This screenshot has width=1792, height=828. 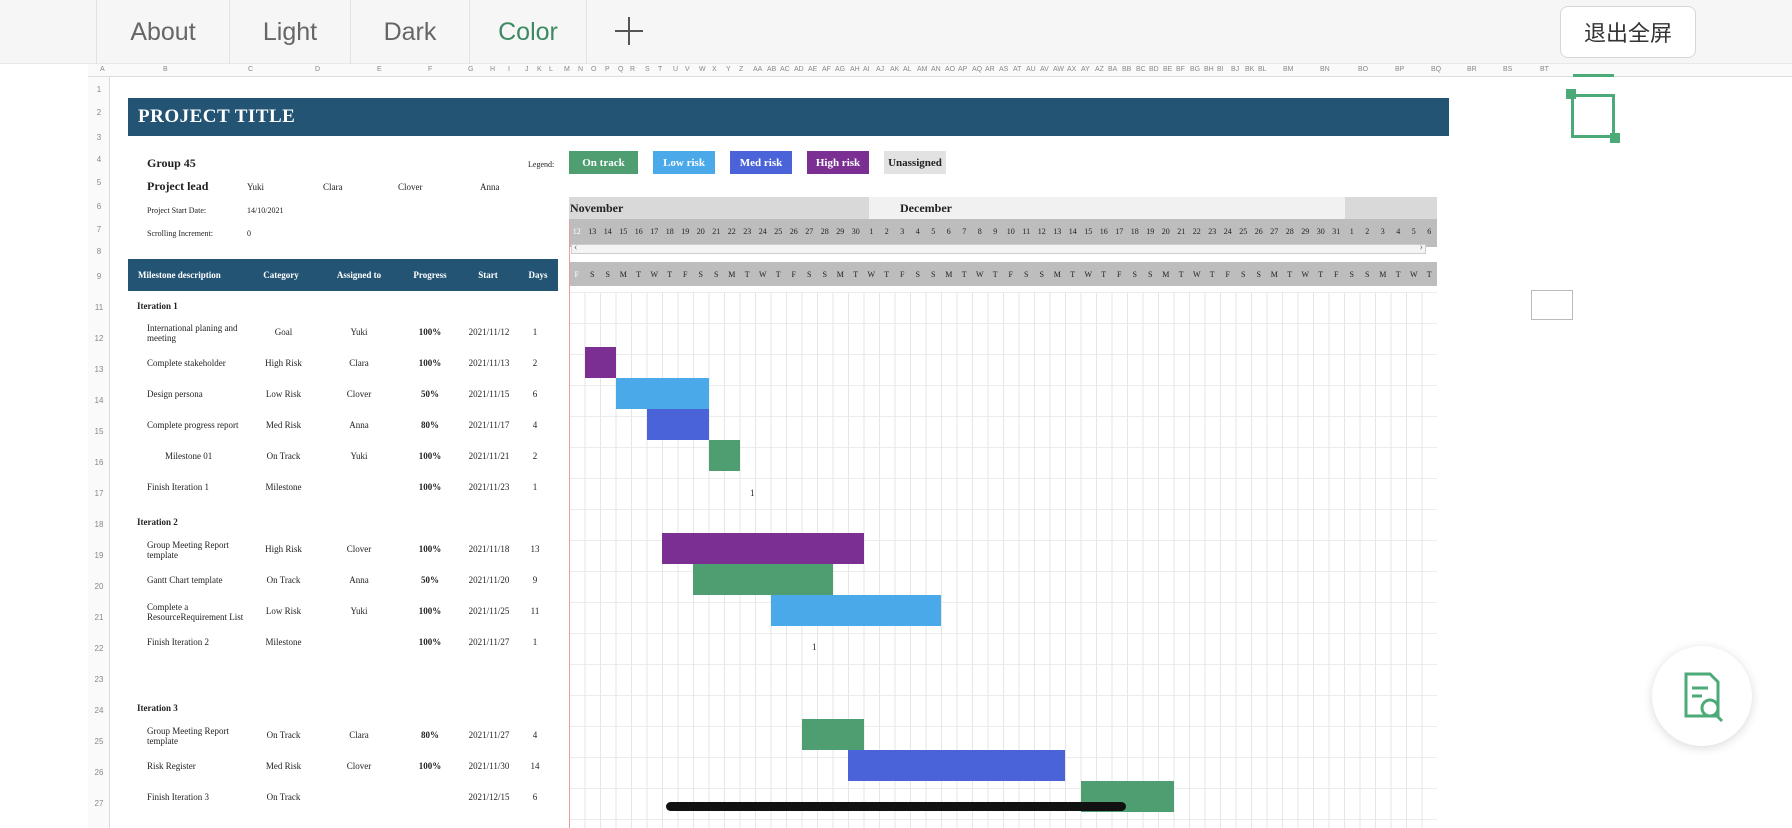 What do you see at coordinates (1085, 69) in the screenshot?
I see `column-header: AY` at bounding box center [1085, 69].